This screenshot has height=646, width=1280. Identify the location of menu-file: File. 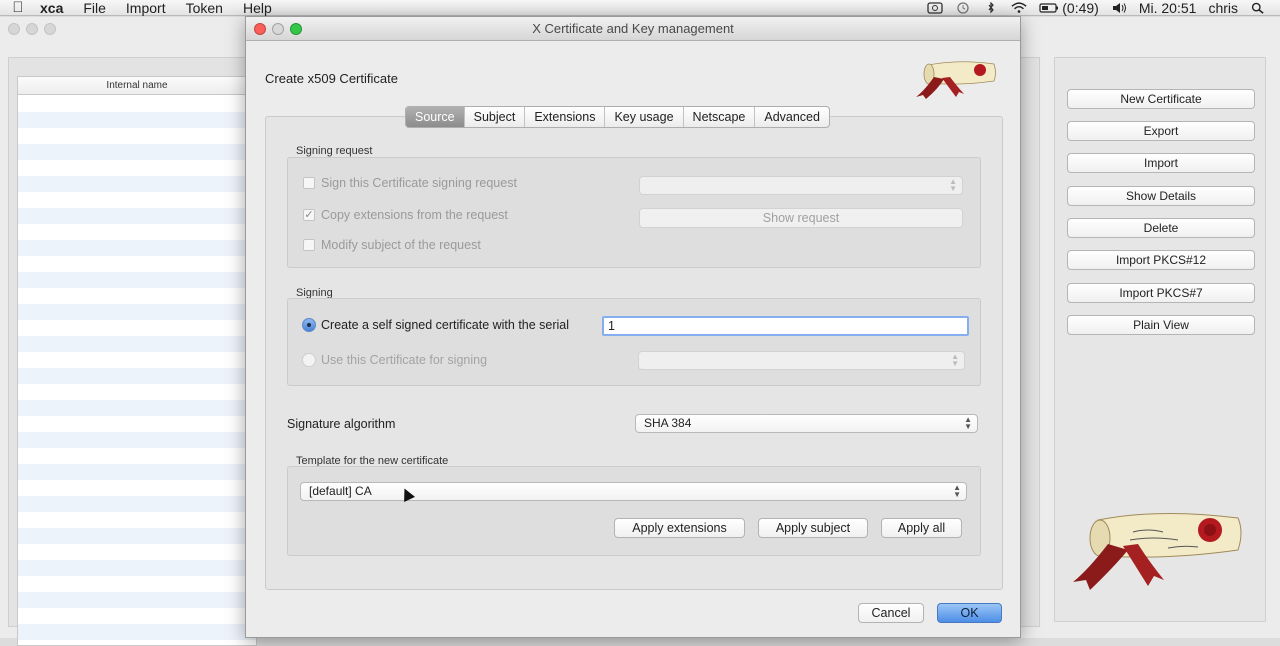
(94, 8).